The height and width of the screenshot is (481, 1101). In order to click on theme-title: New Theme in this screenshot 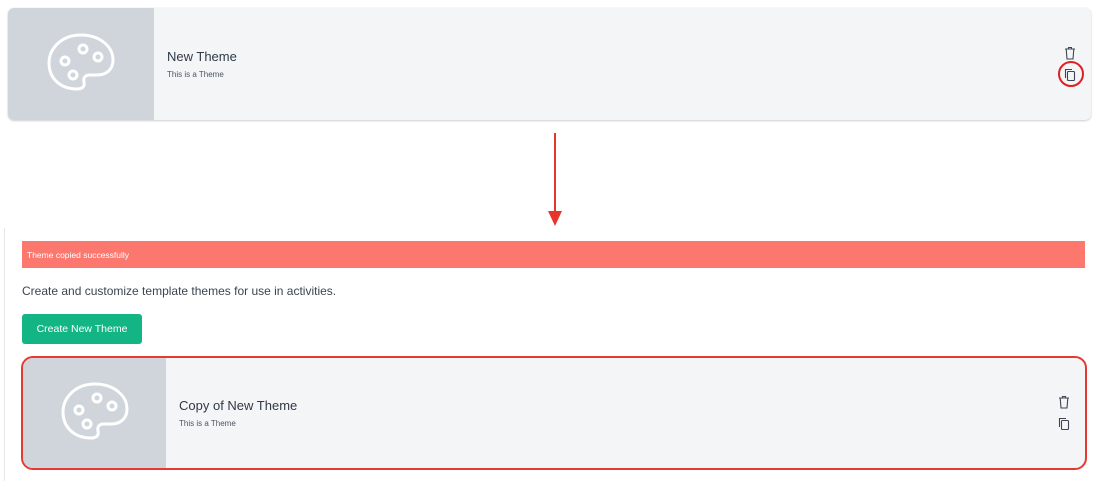, I will do `click(202, 56)`.